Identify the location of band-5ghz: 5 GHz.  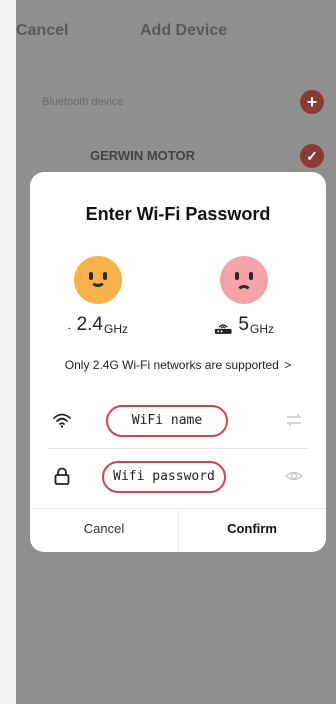
(244, 296).